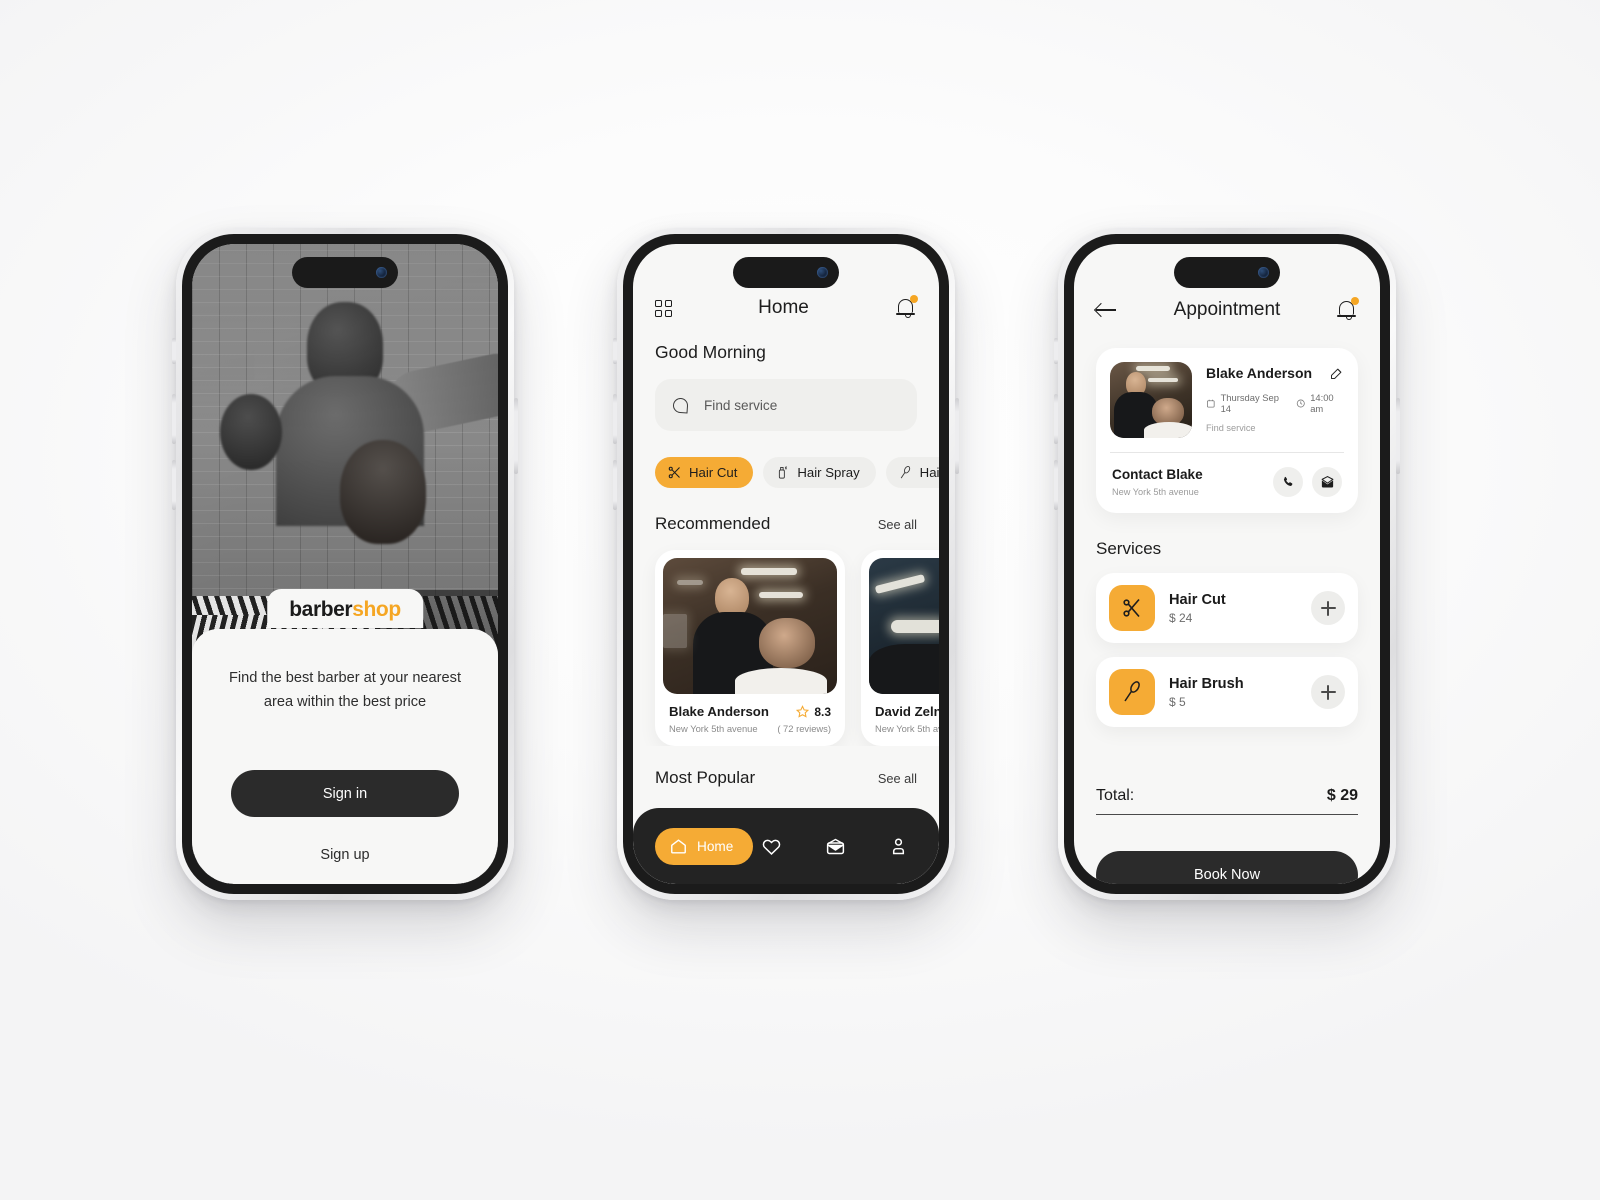 The width and height of the screenshot is (1600, 1200). Describe the element at coordinates (1249, 403) in the screenshot. I see `appointment-date-text: Thursday Sep 14` at that location.